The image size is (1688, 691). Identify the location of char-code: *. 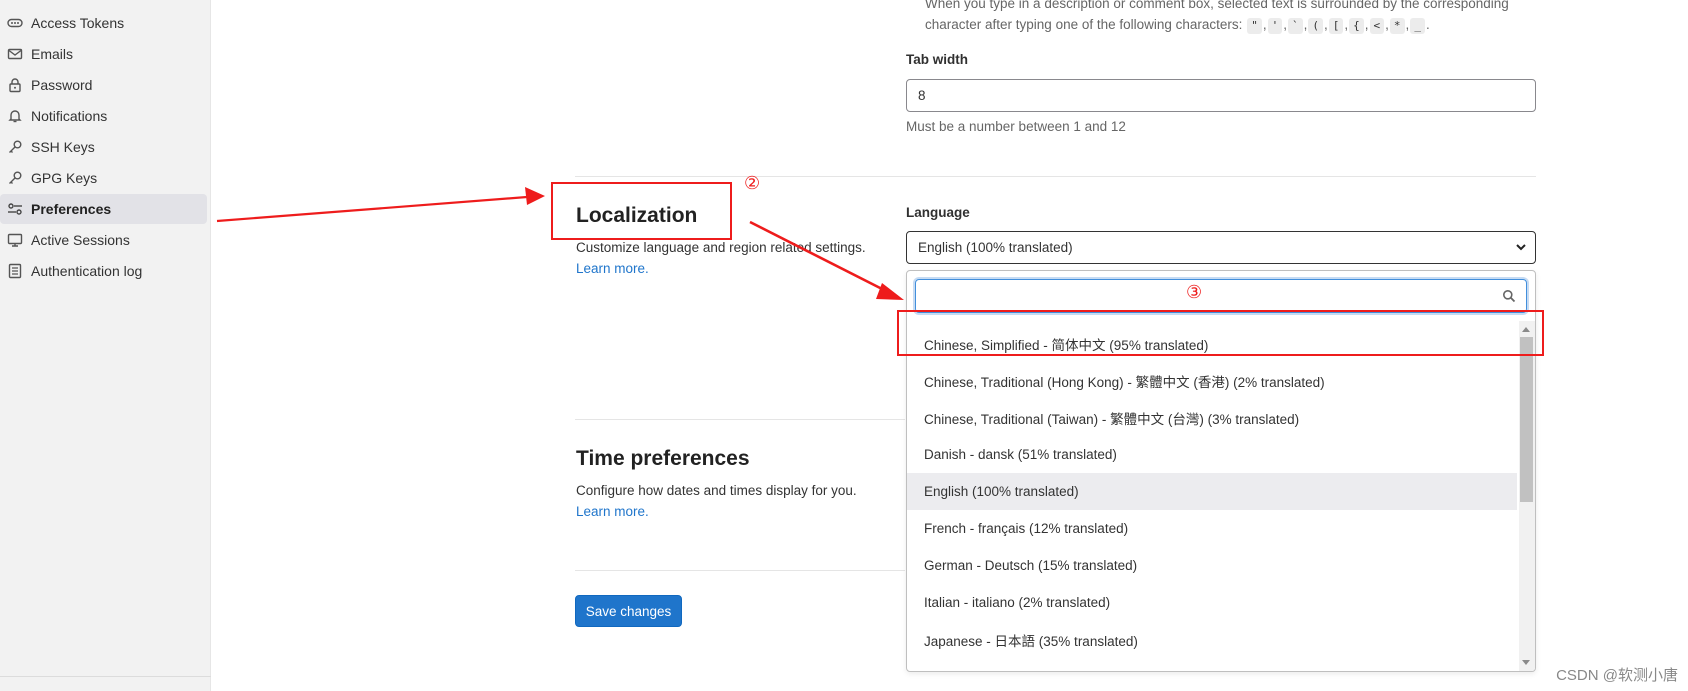
(1397, 26).